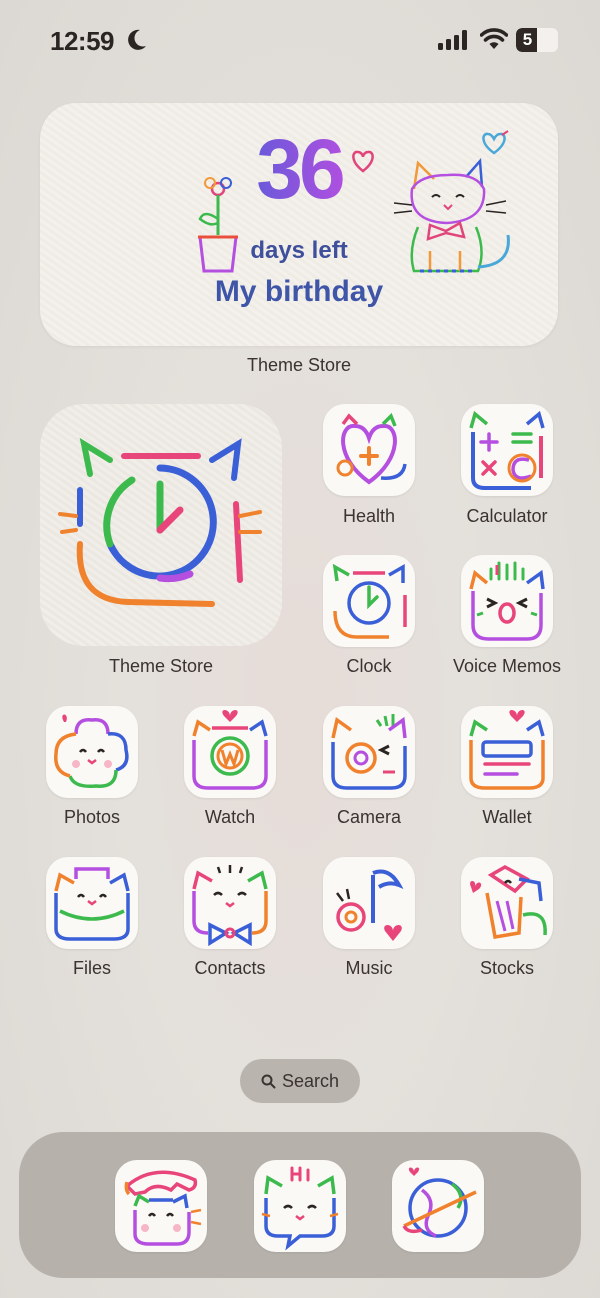 The height and width of the screenshot is (1298, 600). I want to click on app-calculator, so click(507, 450).